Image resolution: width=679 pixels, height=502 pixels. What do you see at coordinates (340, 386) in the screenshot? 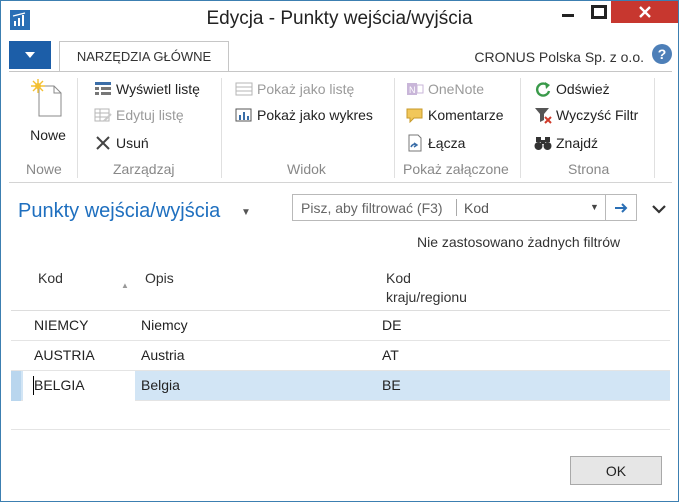
I see `table-row-selected: BELGIA Belgia BE` at bounding box center [340, 386].